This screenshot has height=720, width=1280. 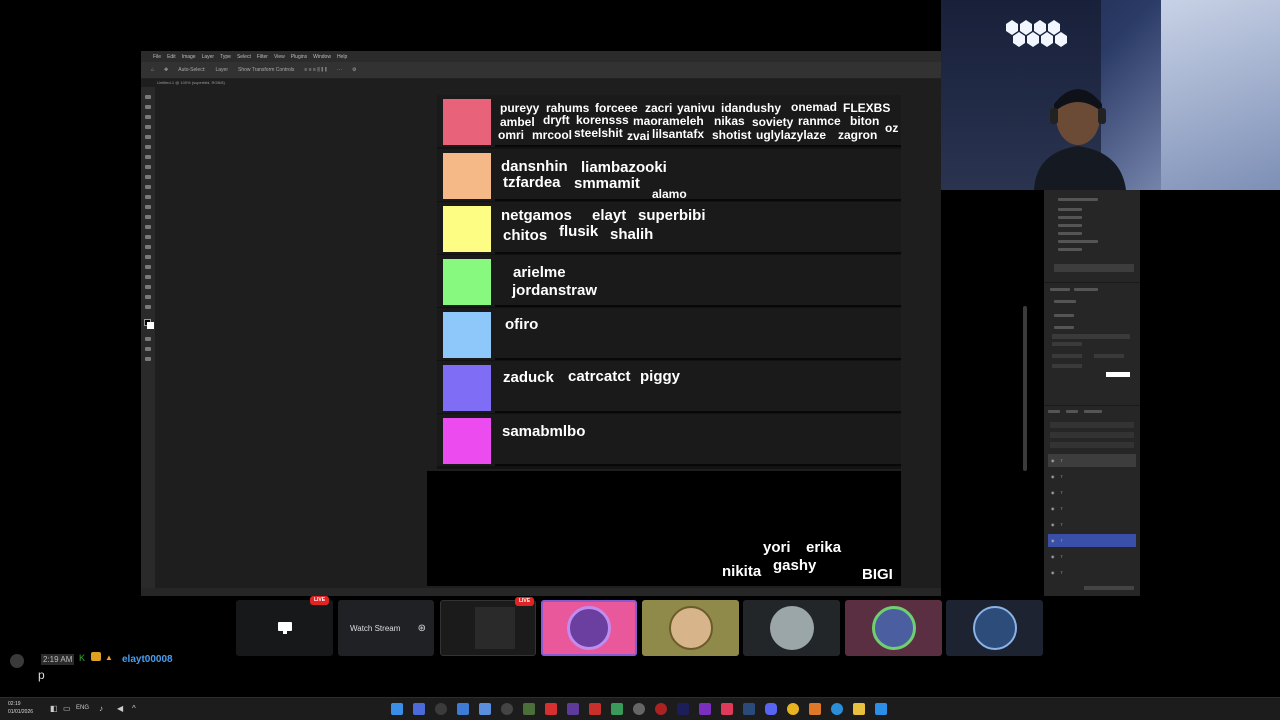 What do you see at coordinates (539, 272) in the screenshot?
I see `tier-name: arielme` at bounding box center [539, 272].